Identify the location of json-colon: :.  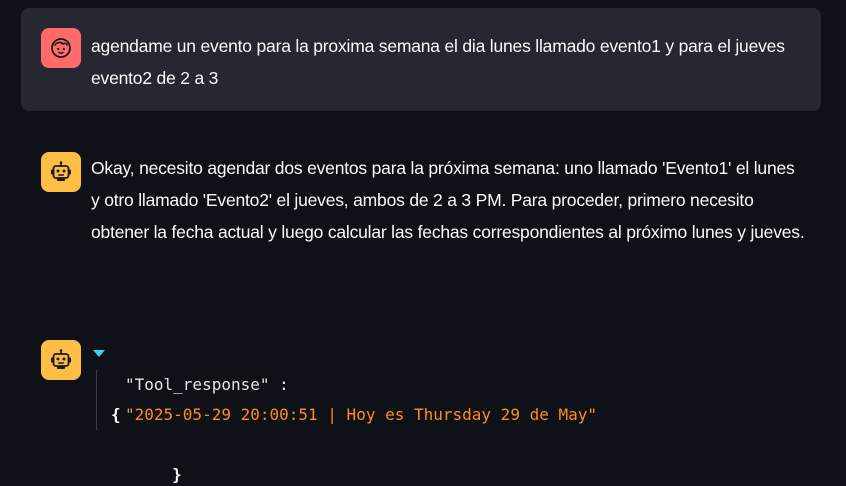
(279, 384).